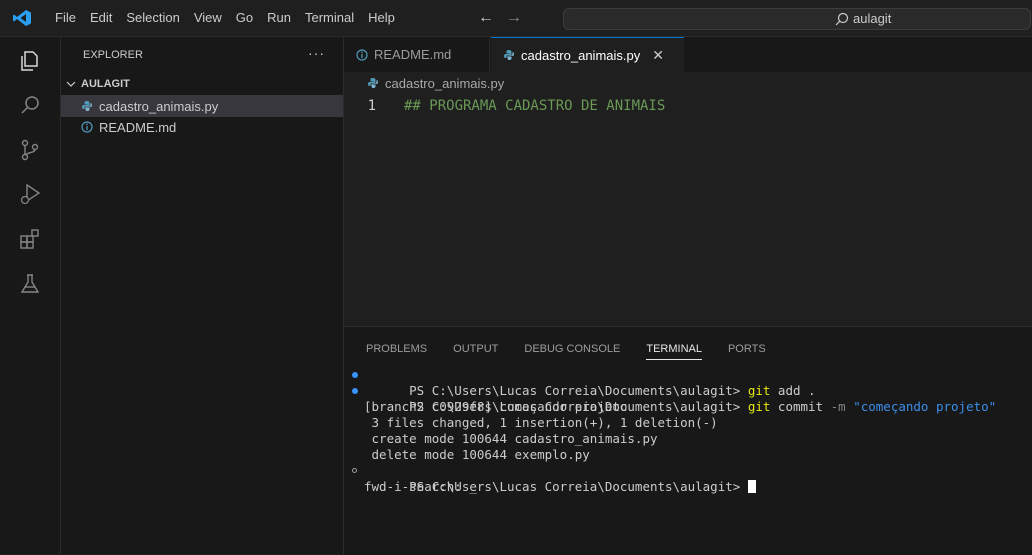  Describe the element at coordinates (279, 18) in the screenshot. I see `menu-run: Run` at that location.